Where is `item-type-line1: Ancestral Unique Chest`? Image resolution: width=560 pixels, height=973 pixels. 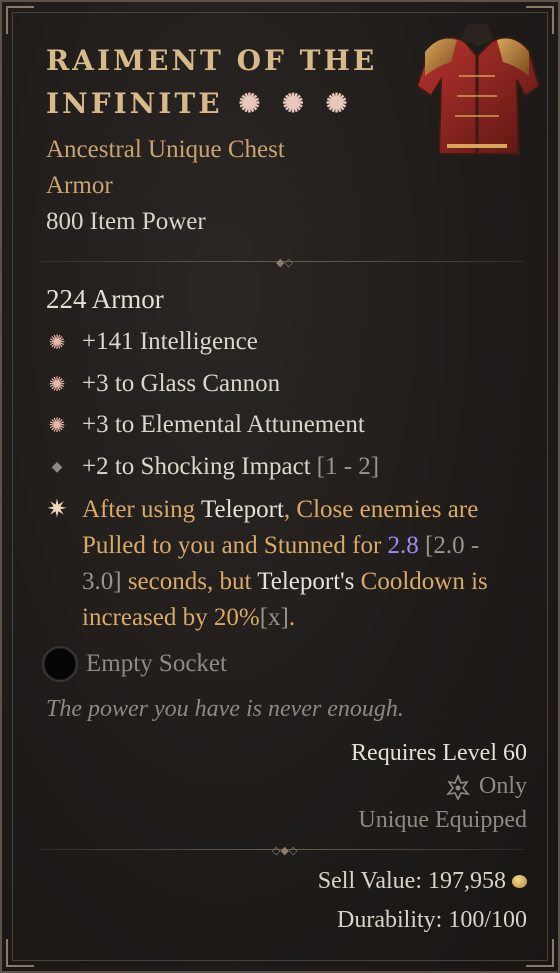 item-type-line1: Ancestral Unique Chest is located at coordinates (165, 149).